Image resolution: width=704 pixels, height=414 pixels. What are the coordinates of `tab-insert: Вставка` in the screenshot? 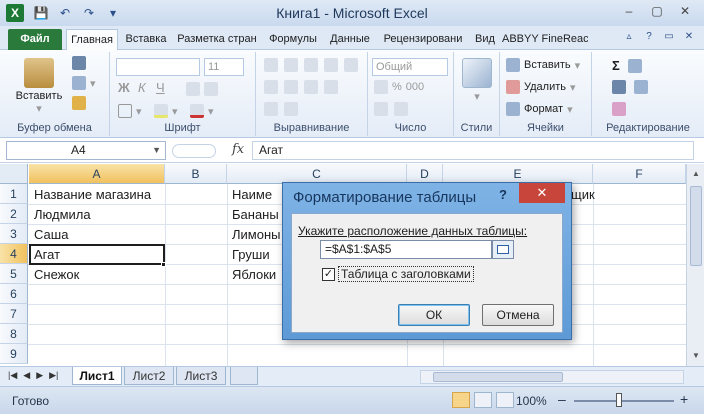 It's located at (146, 39).